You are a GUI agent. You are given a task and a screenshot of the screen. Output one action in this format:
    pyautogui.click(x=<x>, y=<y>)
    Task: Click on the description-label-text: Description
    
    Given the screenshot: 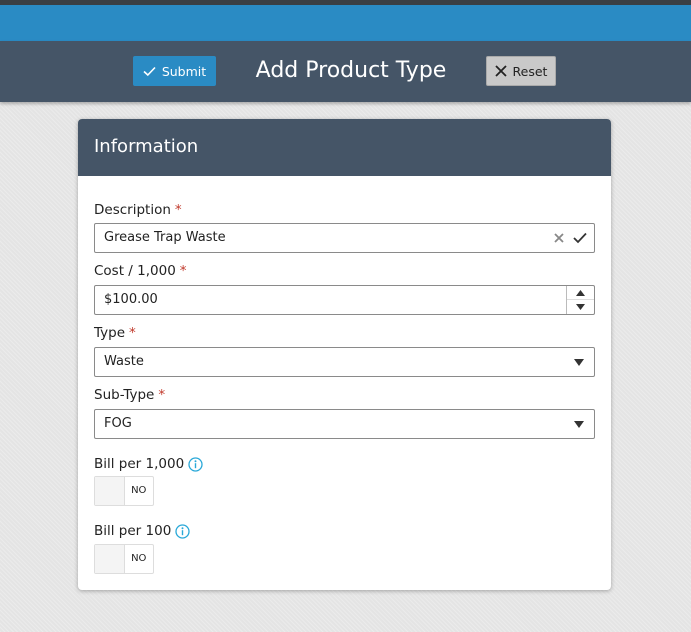 What is the action you would take?
    pyautogui.click(x=132, y=210)
    